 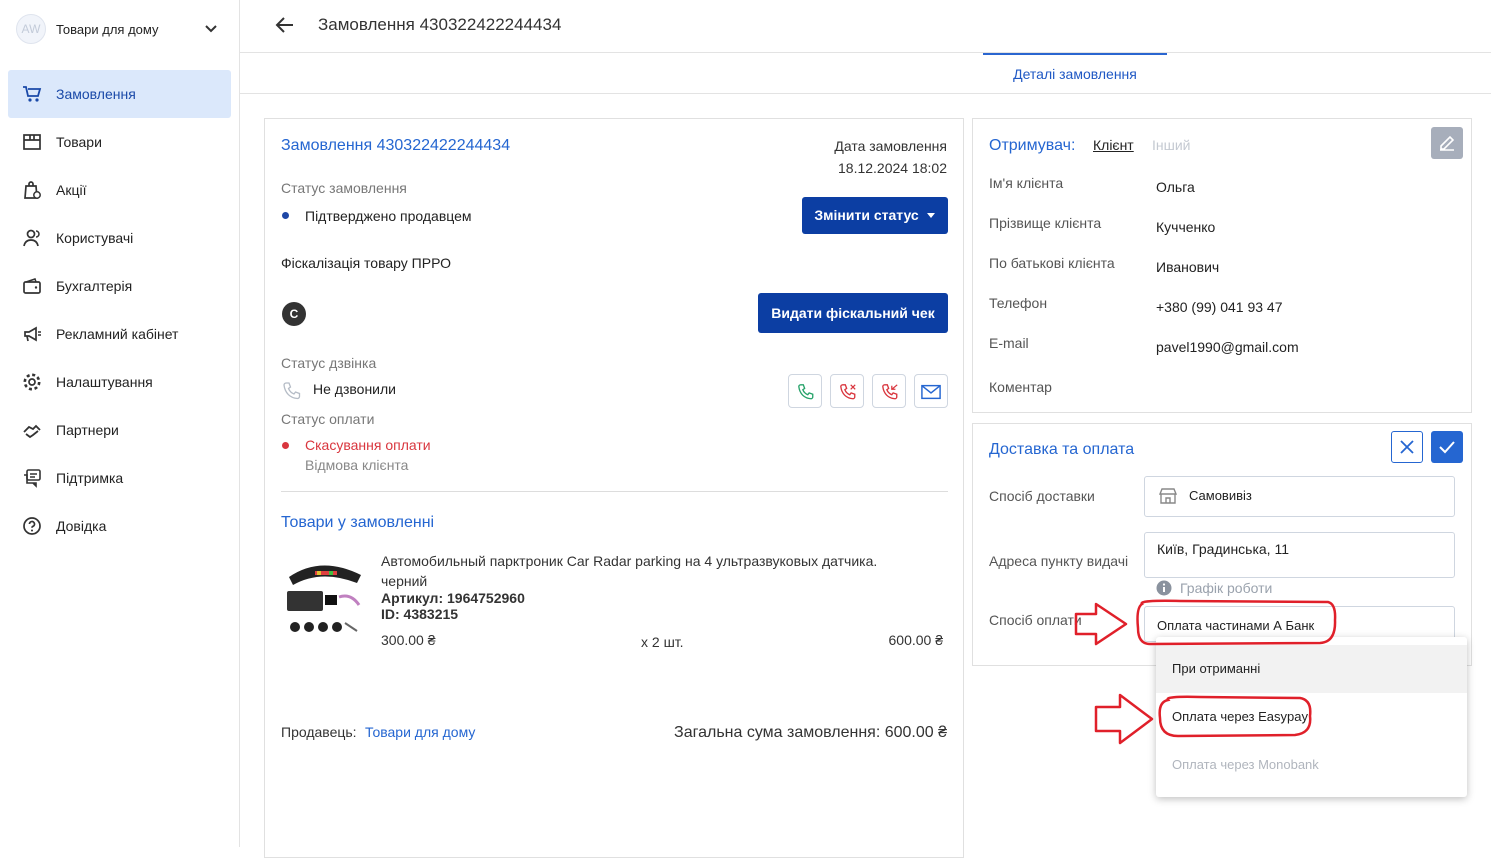 What do you see at coordinates (388, 216) in the screenshot?
I see `order-status-value: Підтверджено продавцем` at bounding box center [388, 216].